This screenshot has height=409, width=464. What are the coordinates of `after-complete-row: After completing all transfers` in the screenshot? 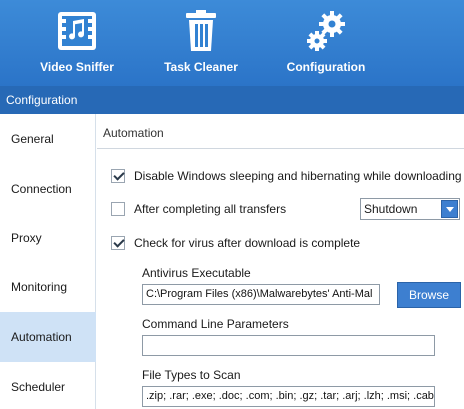 It's located at (198, 209).